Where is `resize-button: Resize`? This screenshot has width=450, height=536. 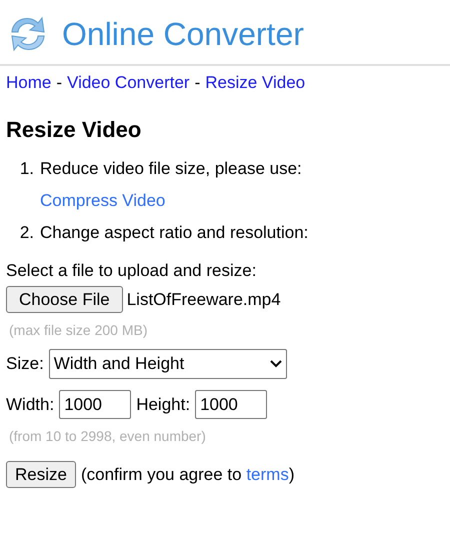 resize-button: Resize is located at coordinates (41, 474).